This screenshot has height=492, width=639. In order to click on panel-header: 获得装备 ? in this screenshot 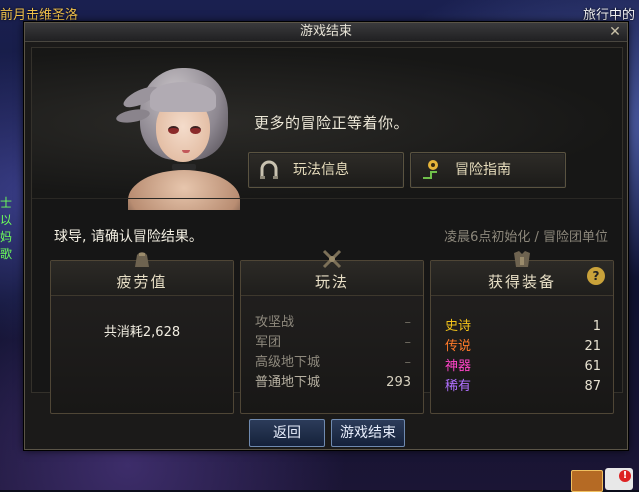, I will do `click(522, 273)`.